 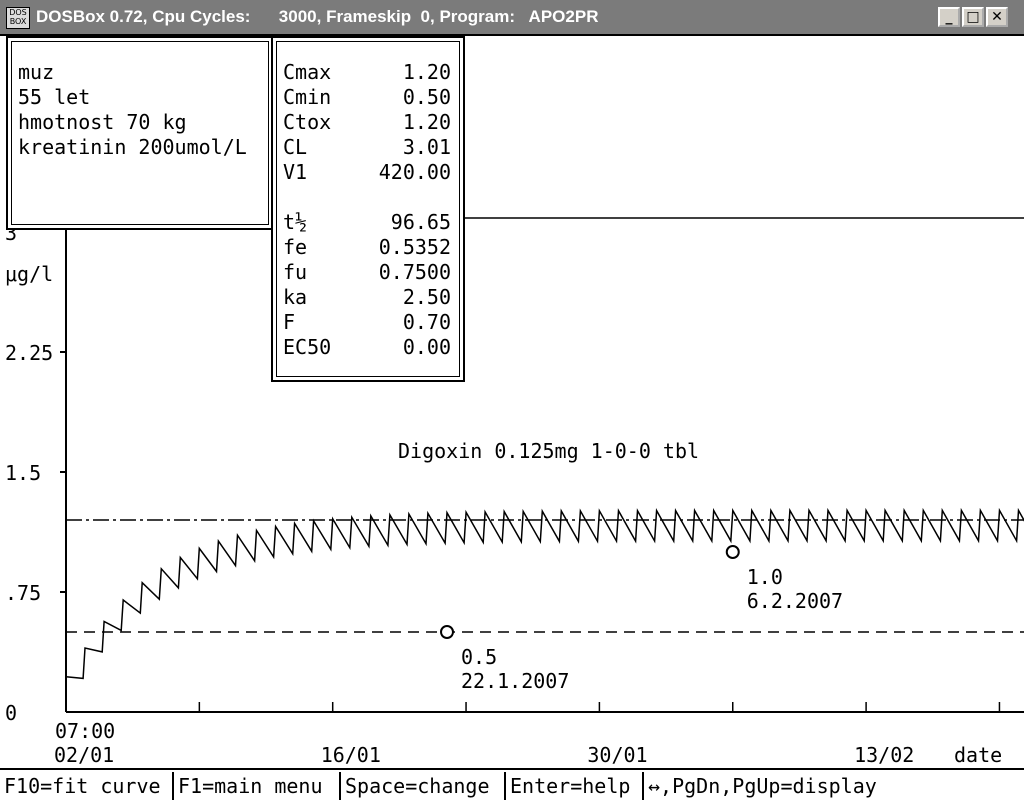 What do you see at coordinates (18, 18) in the screenshot?
I see `dosbox-icon: DOS BOX` at bounding box center [18, 18].